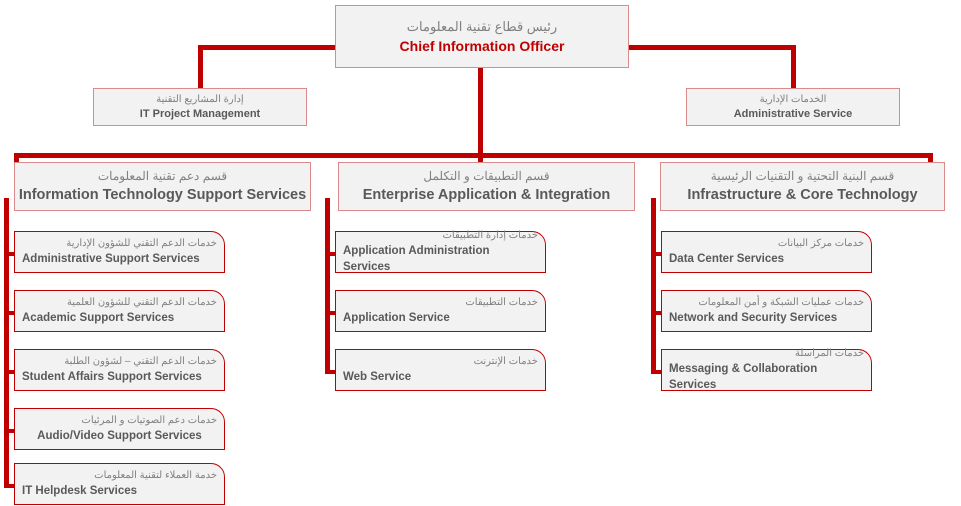 This screenshot has width=961, height=506. What do you see at coordinates (162, 175) in the screenshot?
I see `node-arabic-label: قسم دعم تقنية المعلومات` at bounding box center [162, 175].